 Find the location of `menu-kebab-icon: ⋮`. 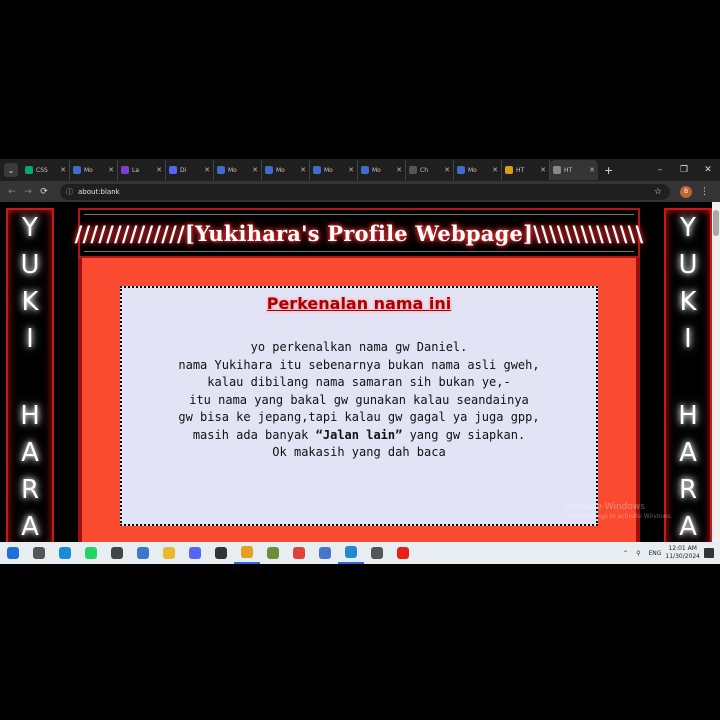

menu-kebab-icon: ⋮ is located at coordinates (704, 192).